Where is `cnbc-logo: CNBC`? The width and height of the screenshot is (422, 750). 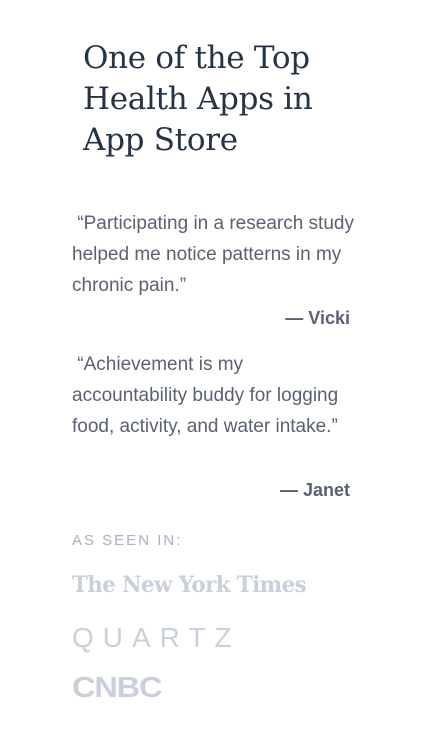 cnbc-logo: CNBC is located at coordinates (117, 688).